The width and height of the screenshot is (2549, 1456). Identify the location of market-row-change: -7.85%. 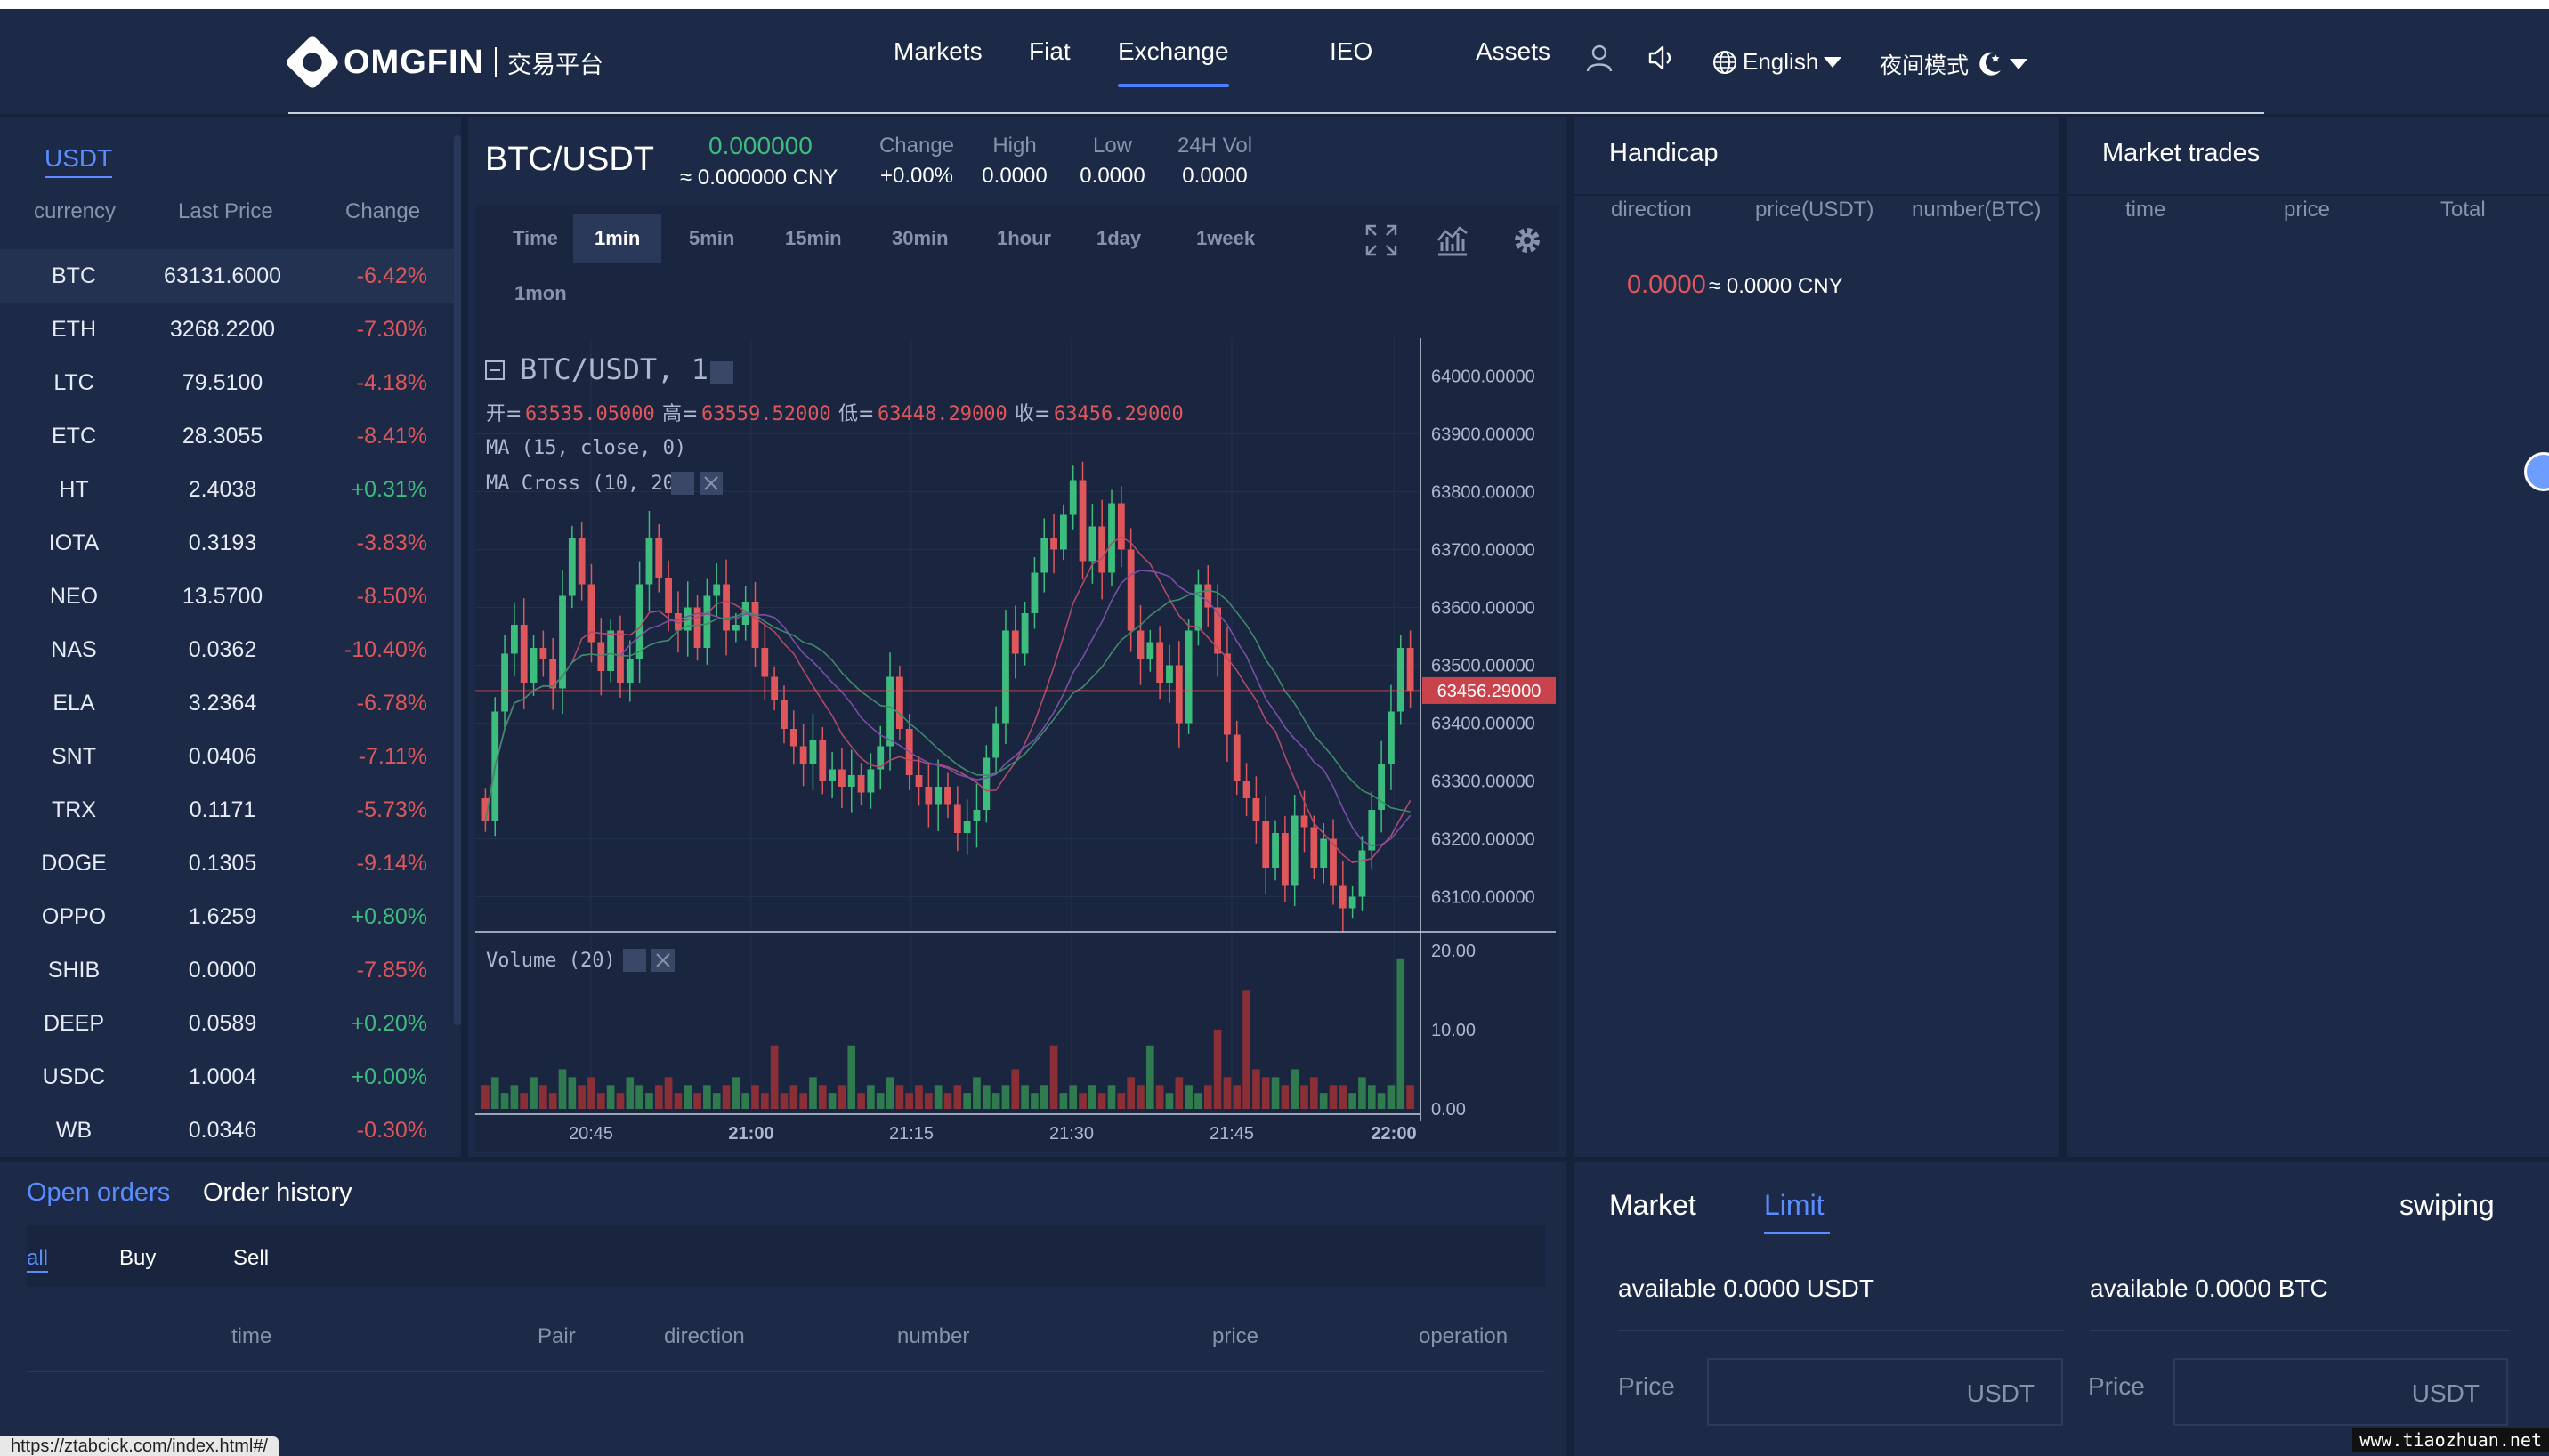
(392, 970).